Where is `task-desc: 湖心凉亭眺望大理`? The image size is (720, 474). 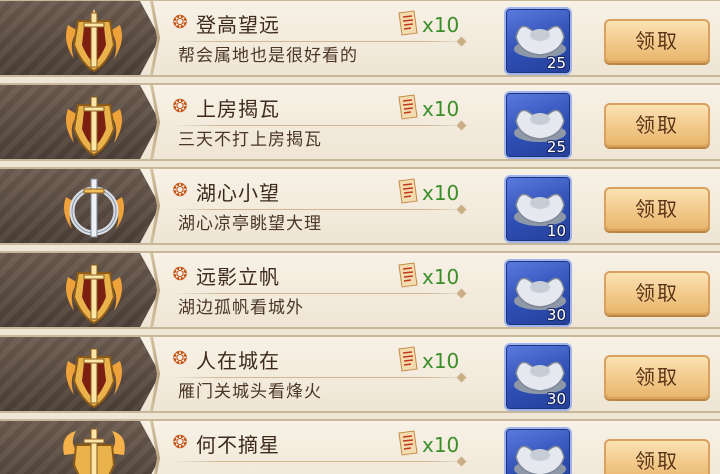
task-desc: 湖心凉亭眺望大理 is located at coordinates (250, 224).